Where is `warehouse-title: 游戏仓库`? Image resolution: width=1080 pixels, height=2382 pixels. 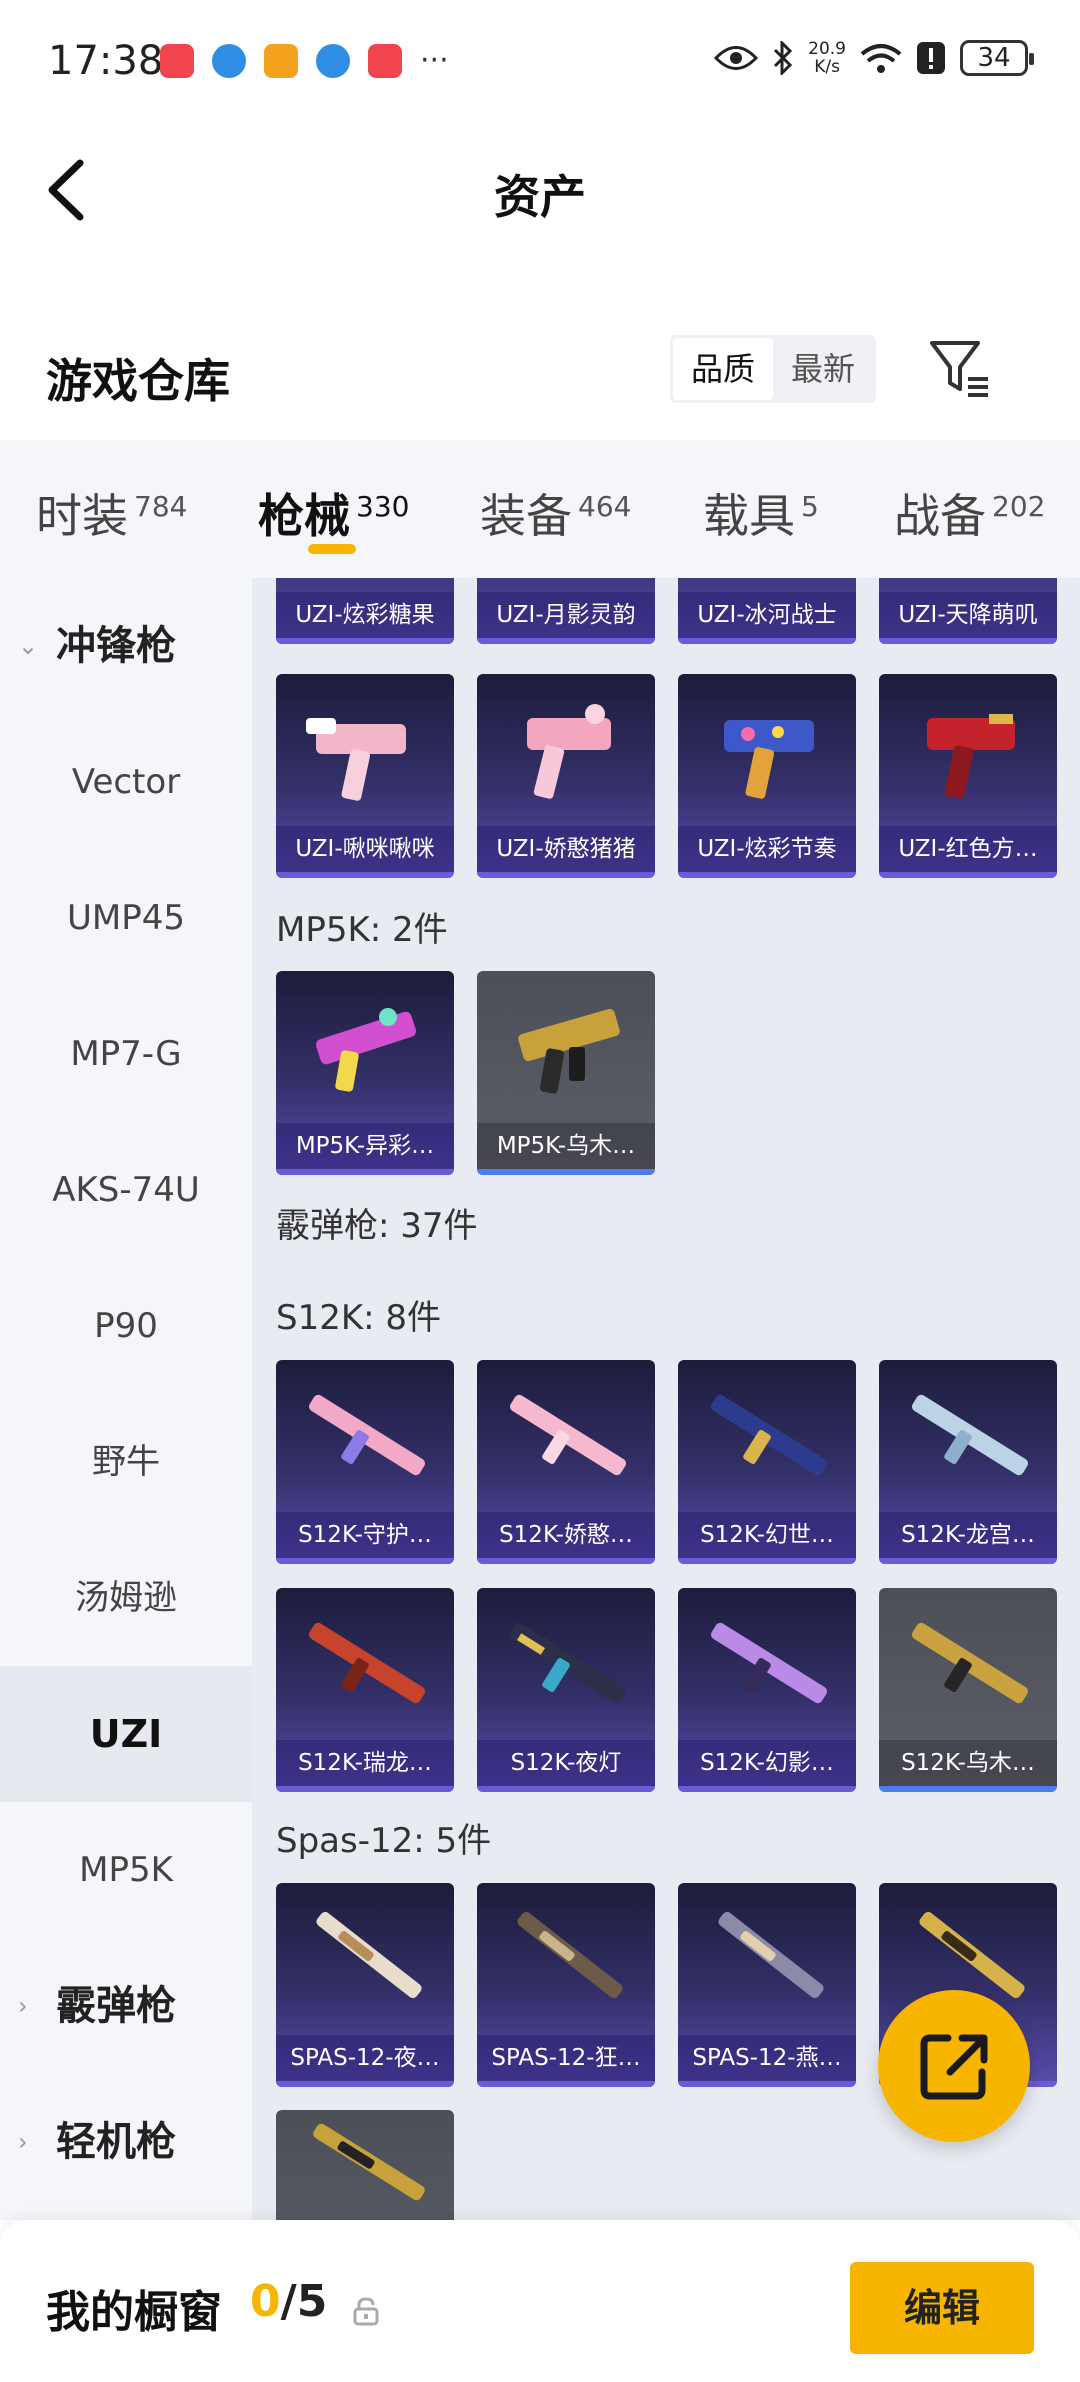 warehouse-title: 游戏仓库 is located at coordinates (138, 381).